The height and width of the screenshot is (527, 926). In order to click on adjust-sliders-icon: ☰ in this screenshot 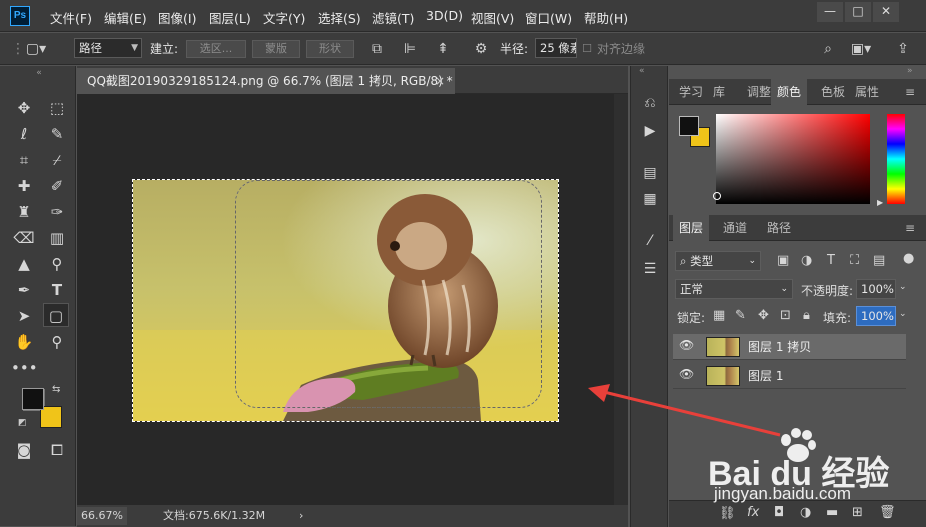, I will do `click(650, 269)`.